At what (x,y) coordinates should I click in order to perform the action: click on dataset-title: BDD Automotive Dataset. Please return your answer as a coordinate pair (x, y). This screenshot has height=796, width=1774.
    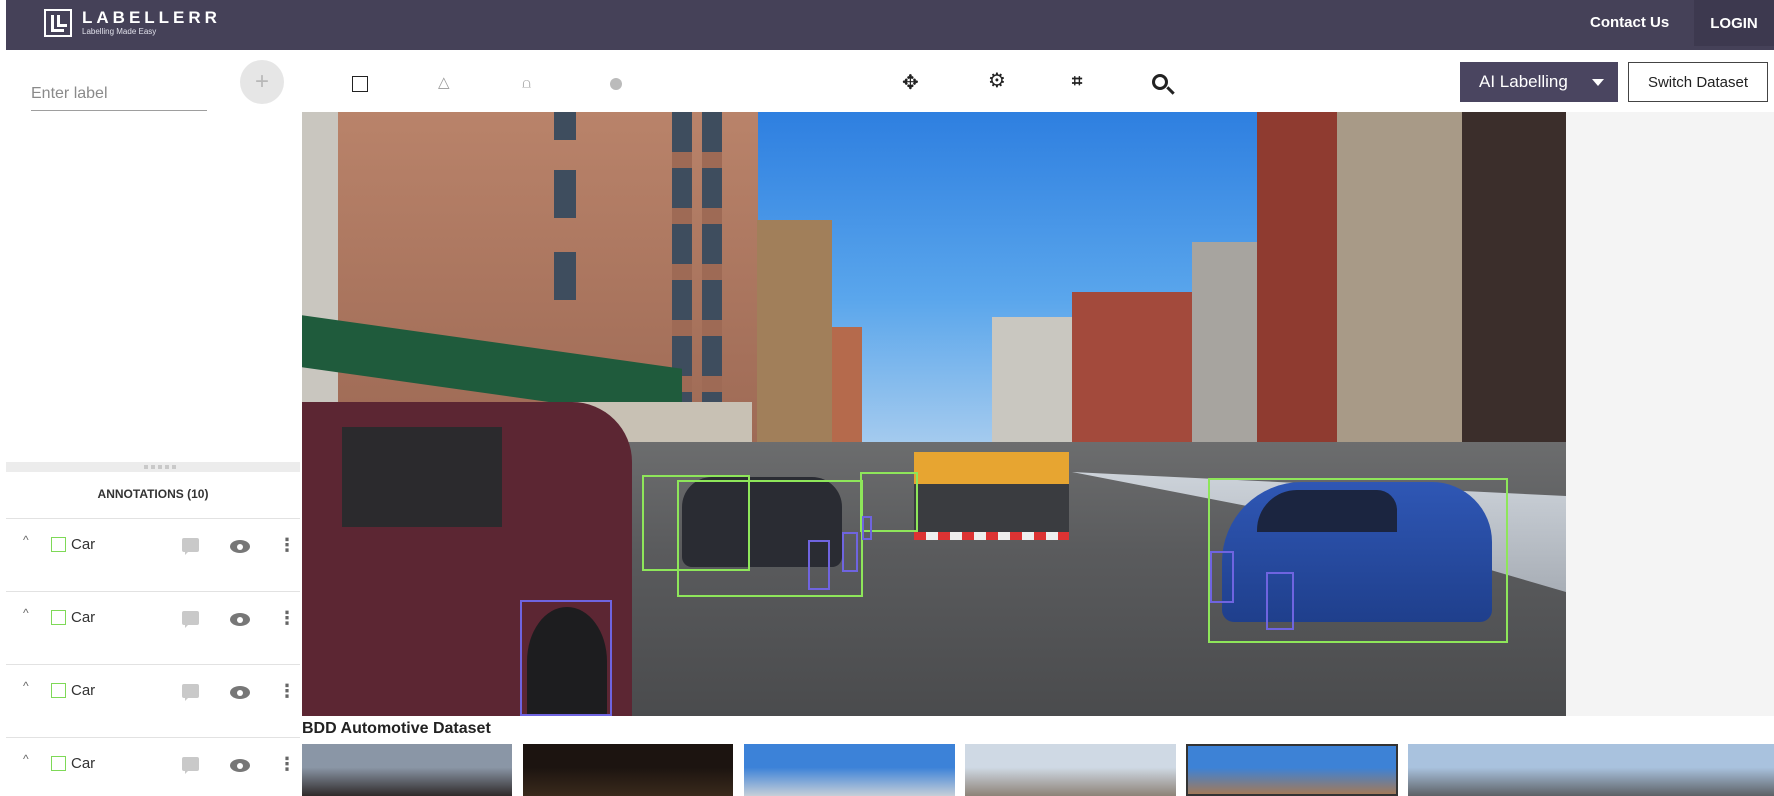
    Looking at the image, I should click on (396, 728).